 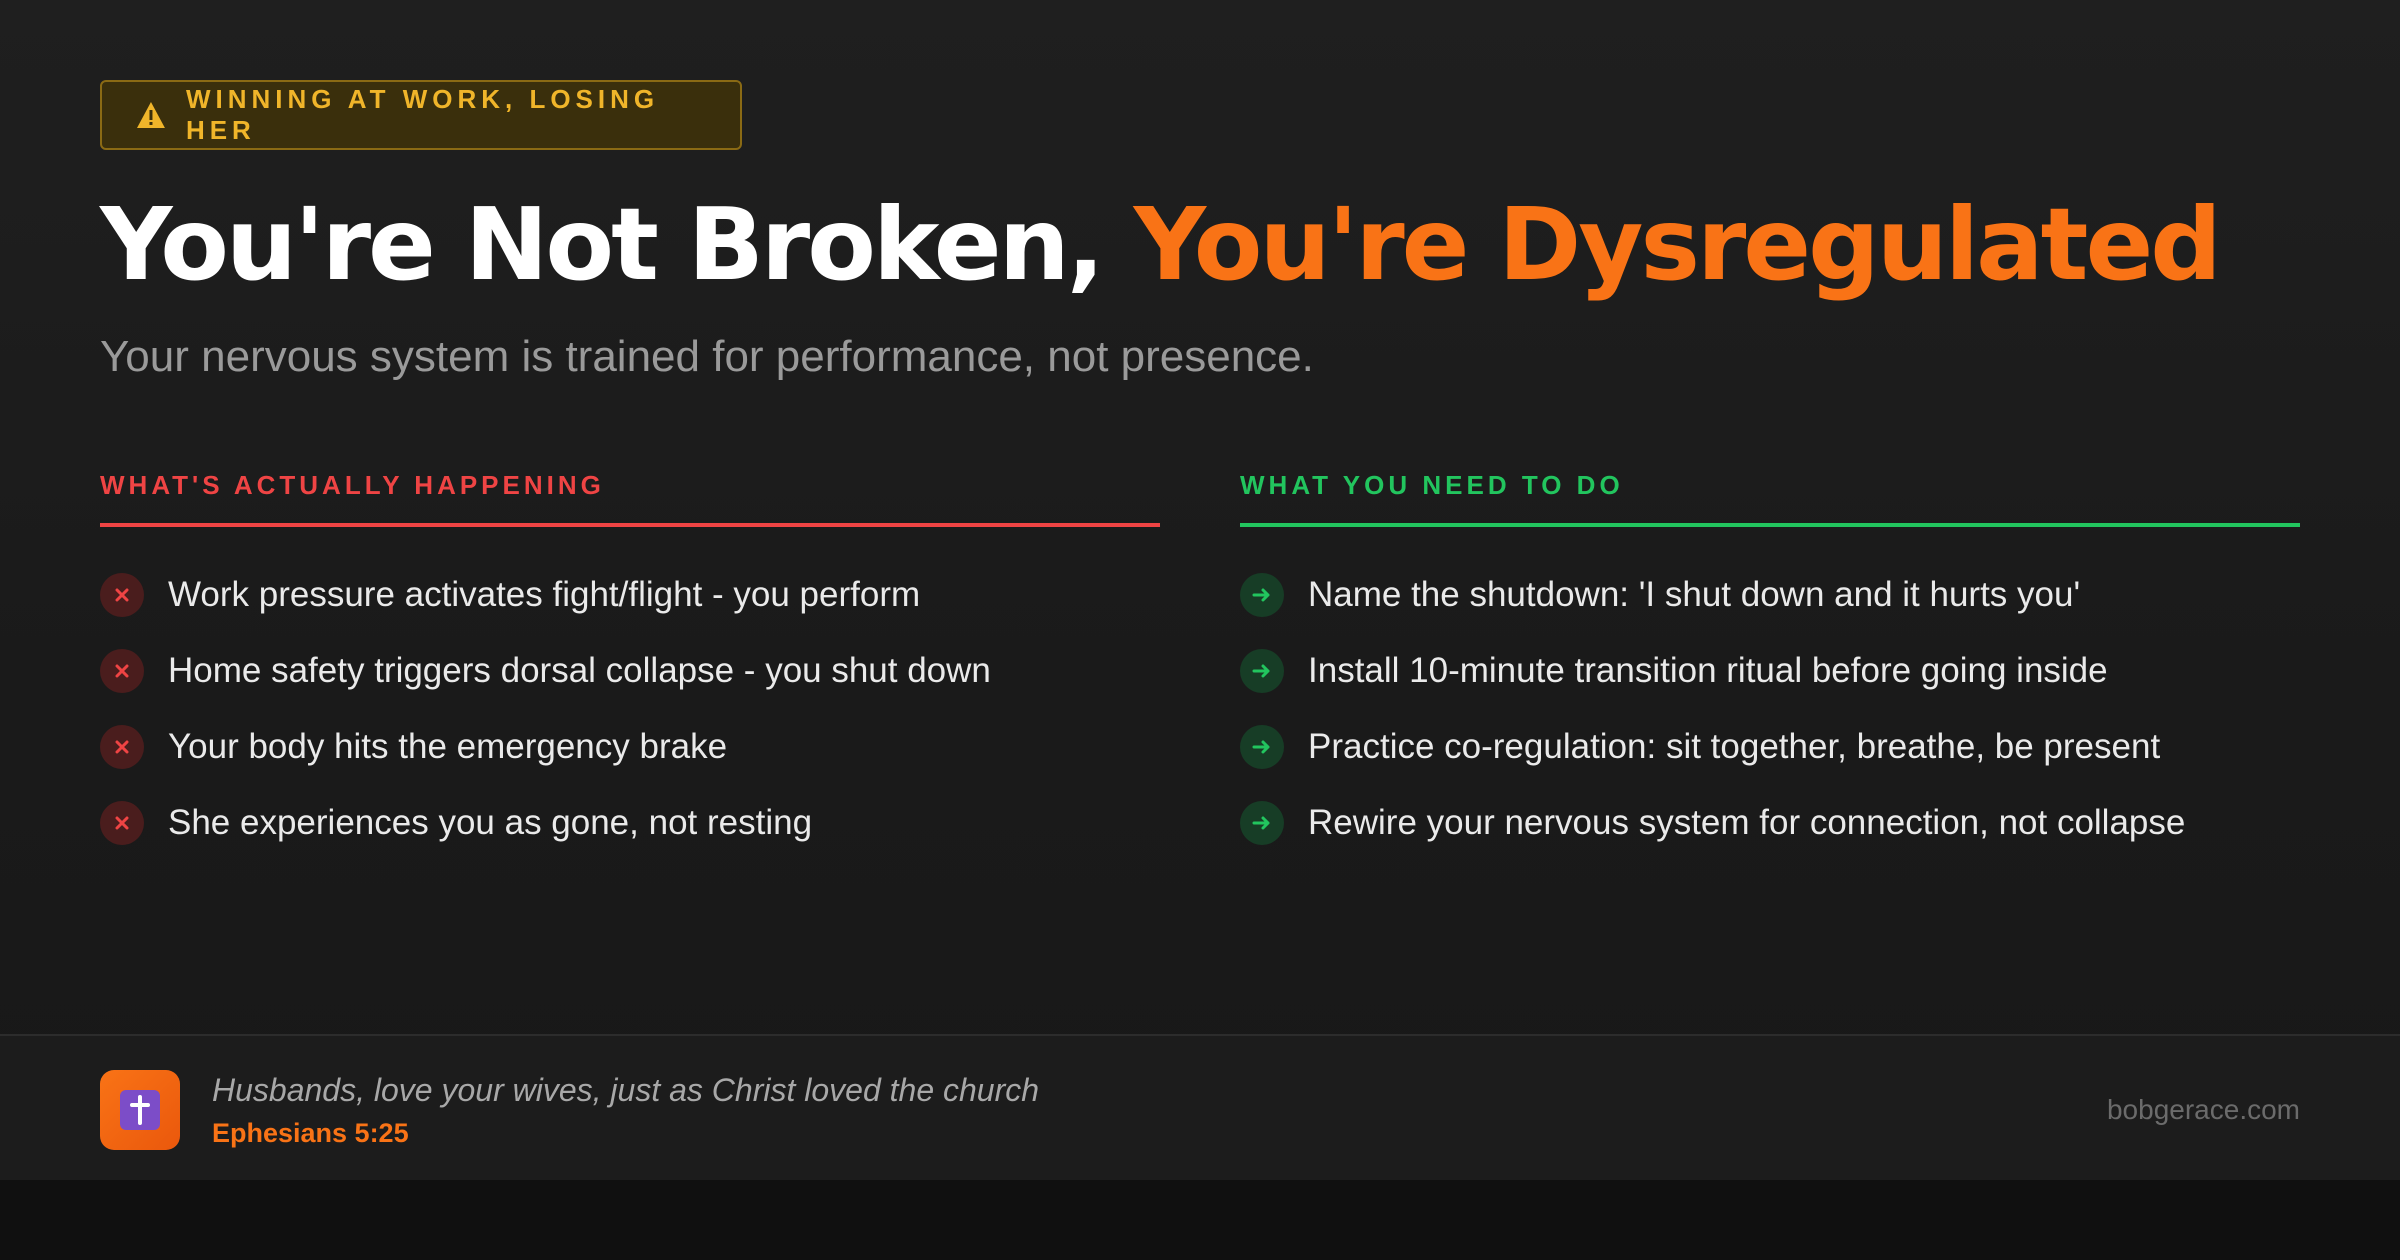 What do you see at coordinates (448, 746) in the screenshot?
I see `list-item-text: Your body hits the emergency brake` at bounding box center [448, 746].